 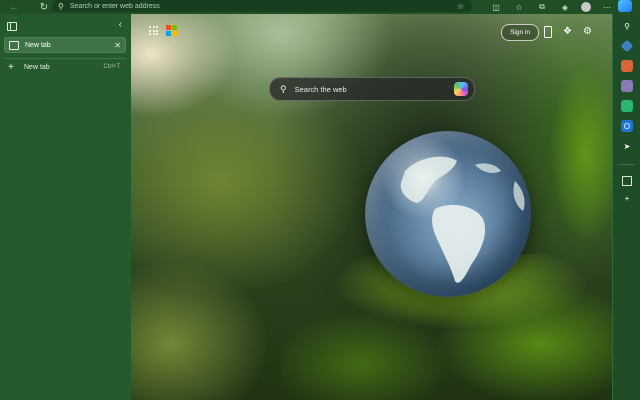 I want to click on add-icon: +, so click(x=627, y=198).